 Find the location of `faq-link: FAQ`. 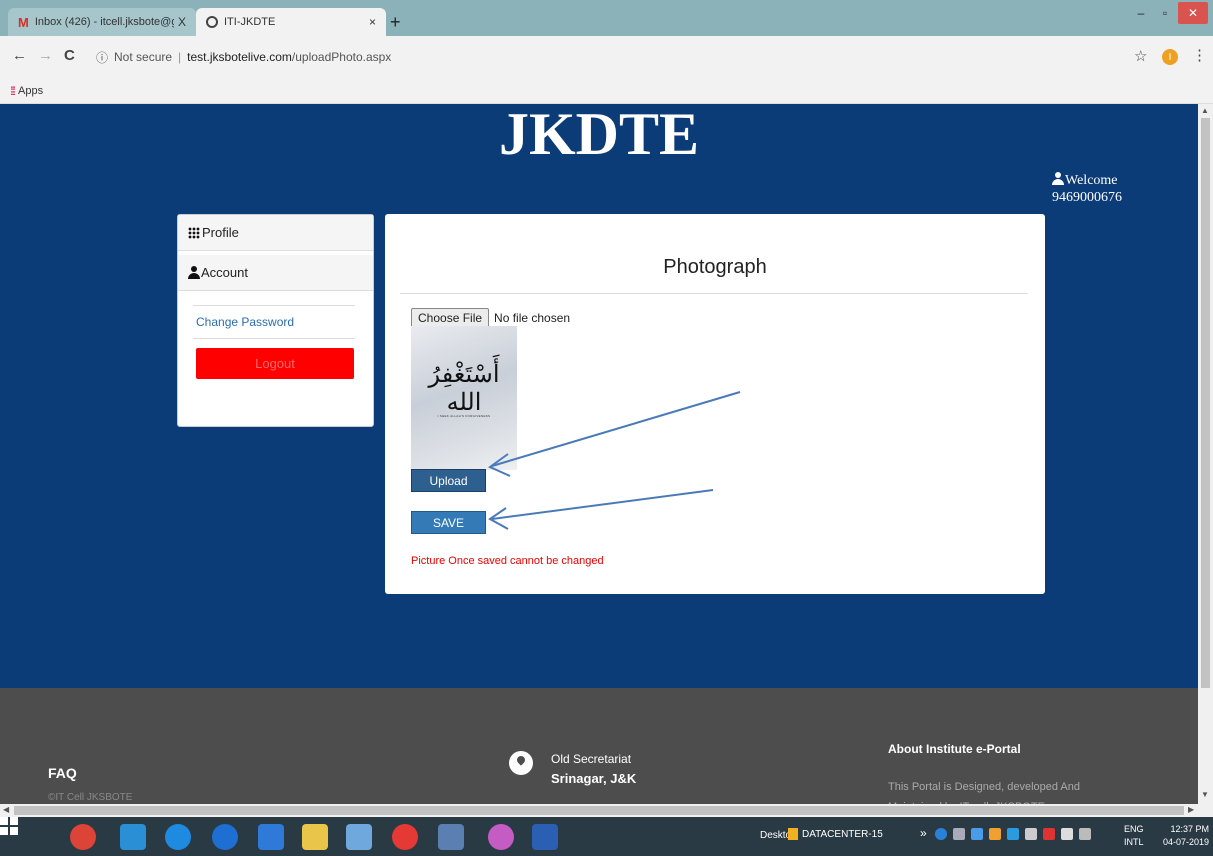

faq-link: FAQ is located at coordinates (62, 773).